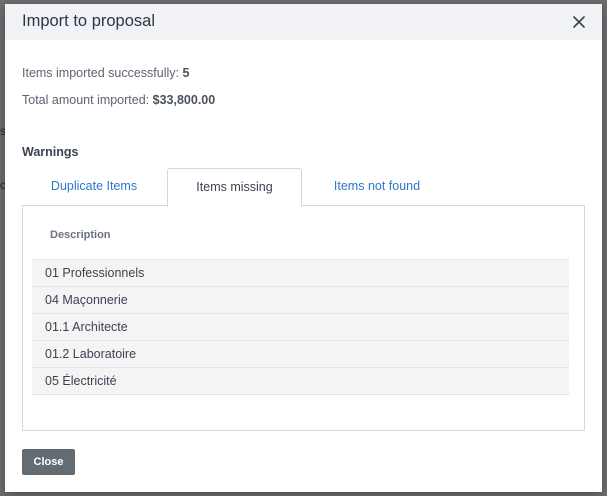  I want to click on tab-duplicate-items: Duplicate Items, so click(94, 186).